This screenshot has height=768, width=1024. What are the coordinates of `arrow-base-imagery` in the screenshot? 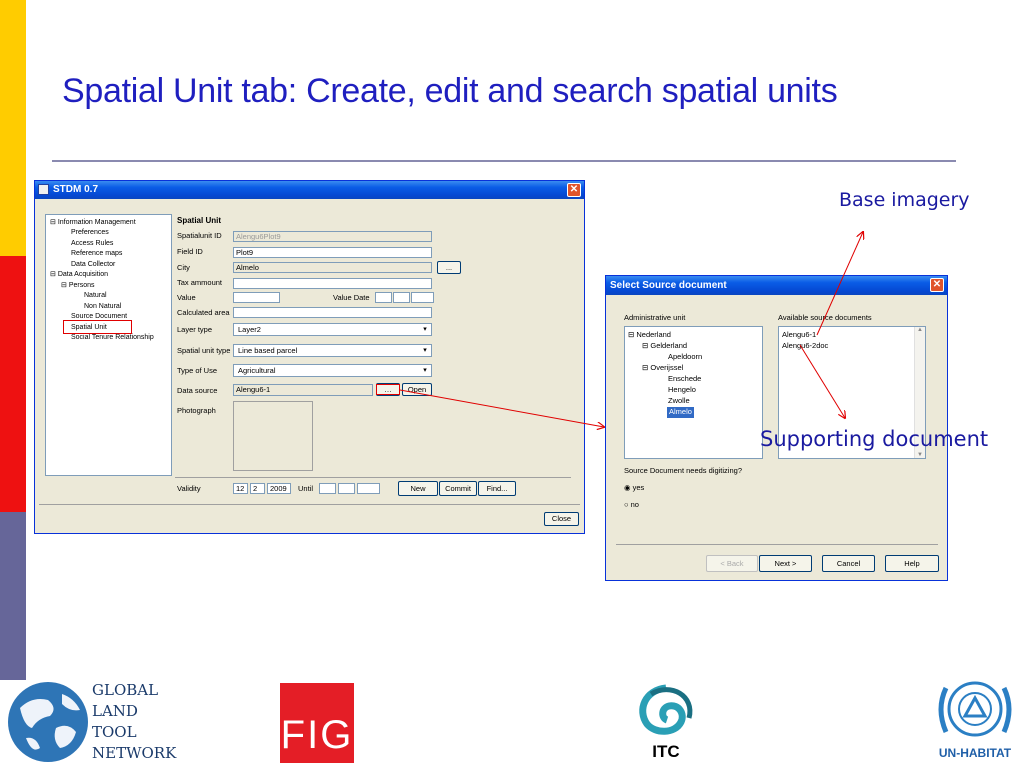 It's located at (839, 284).